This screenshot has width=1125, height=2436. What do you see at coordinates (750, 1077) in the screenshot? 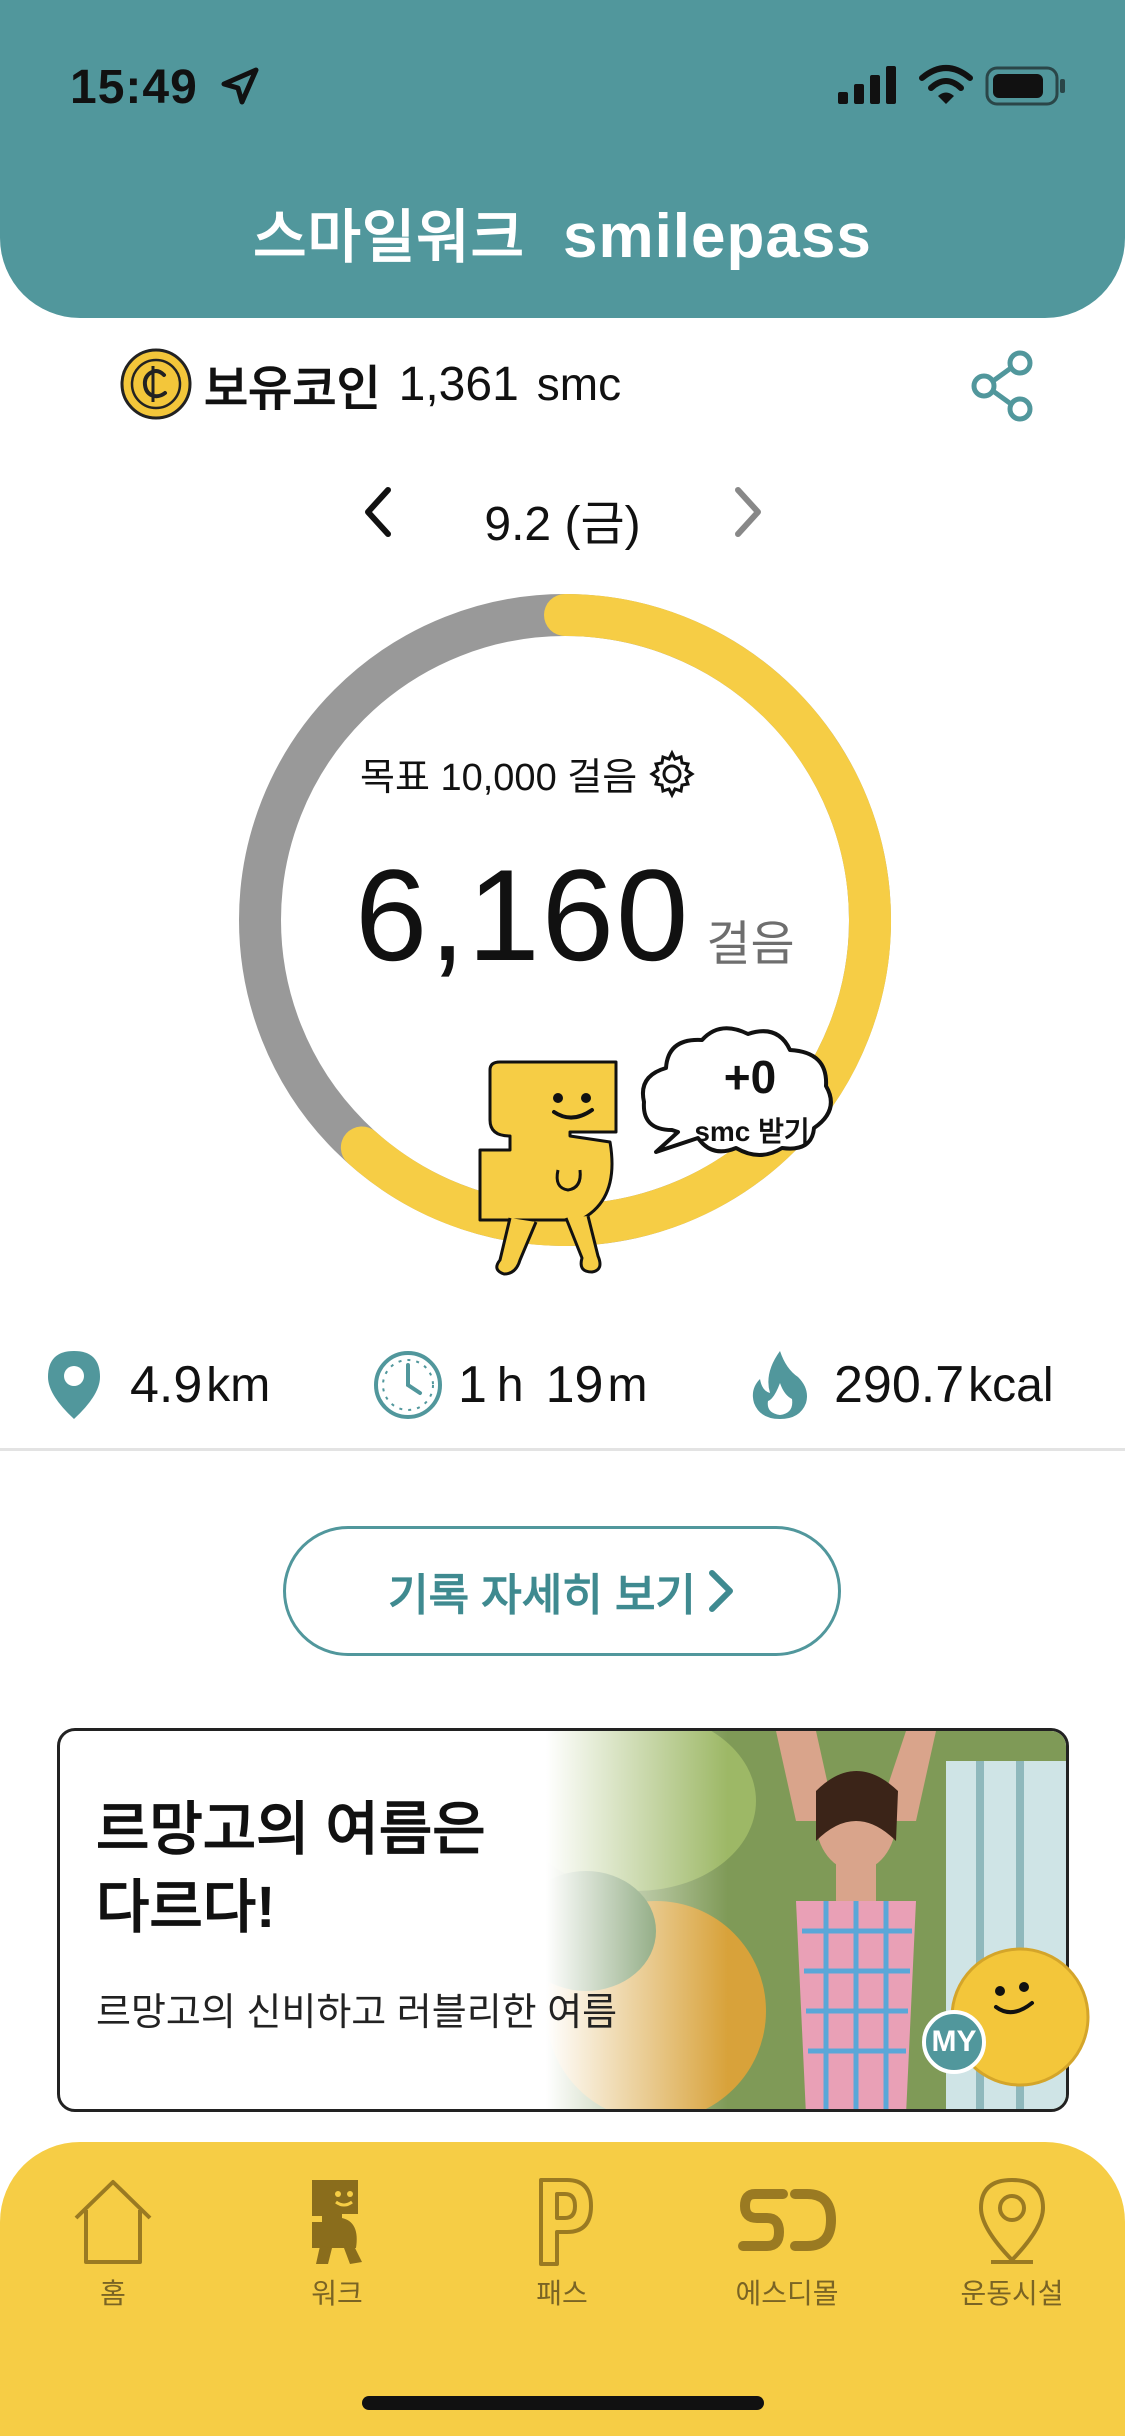
I see `reward-amount: +0` at bounding box center [750, 1077].